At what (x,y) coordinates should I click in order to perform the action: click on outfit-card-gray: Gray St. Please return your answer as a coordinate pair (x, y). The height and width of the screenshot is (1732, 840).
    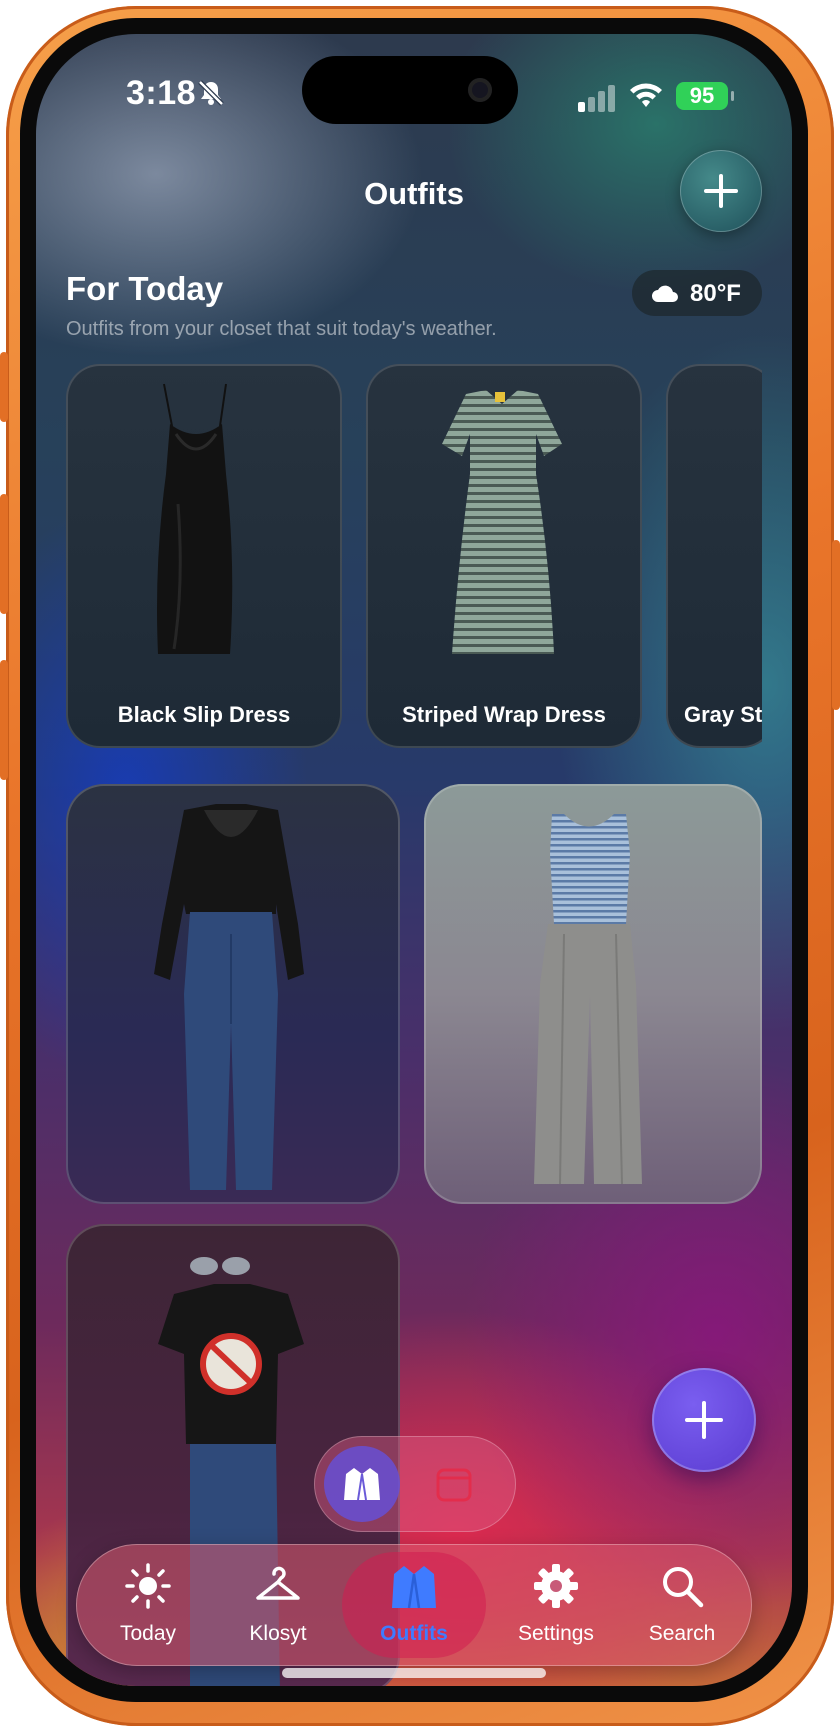
    Looking at the image, I should click on (714, 556).